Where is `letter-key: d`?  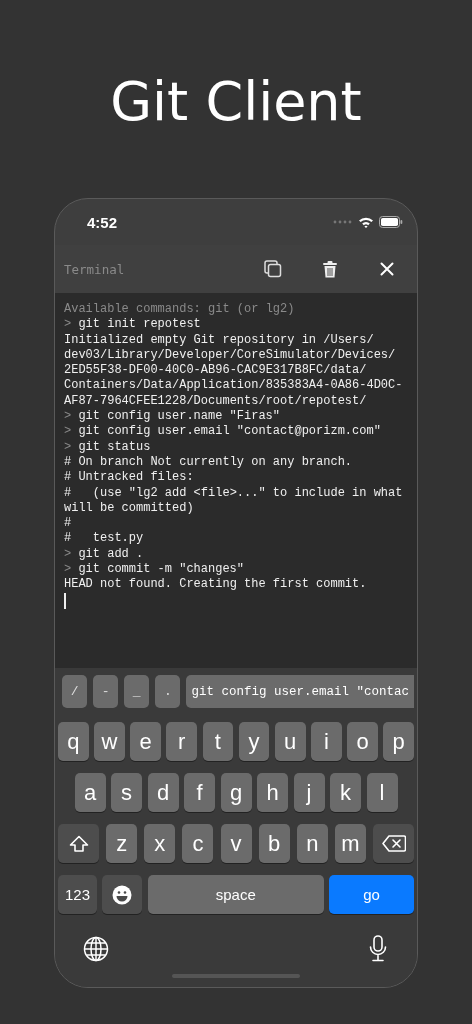 letter-key: d is located at coordinates (163, 792).